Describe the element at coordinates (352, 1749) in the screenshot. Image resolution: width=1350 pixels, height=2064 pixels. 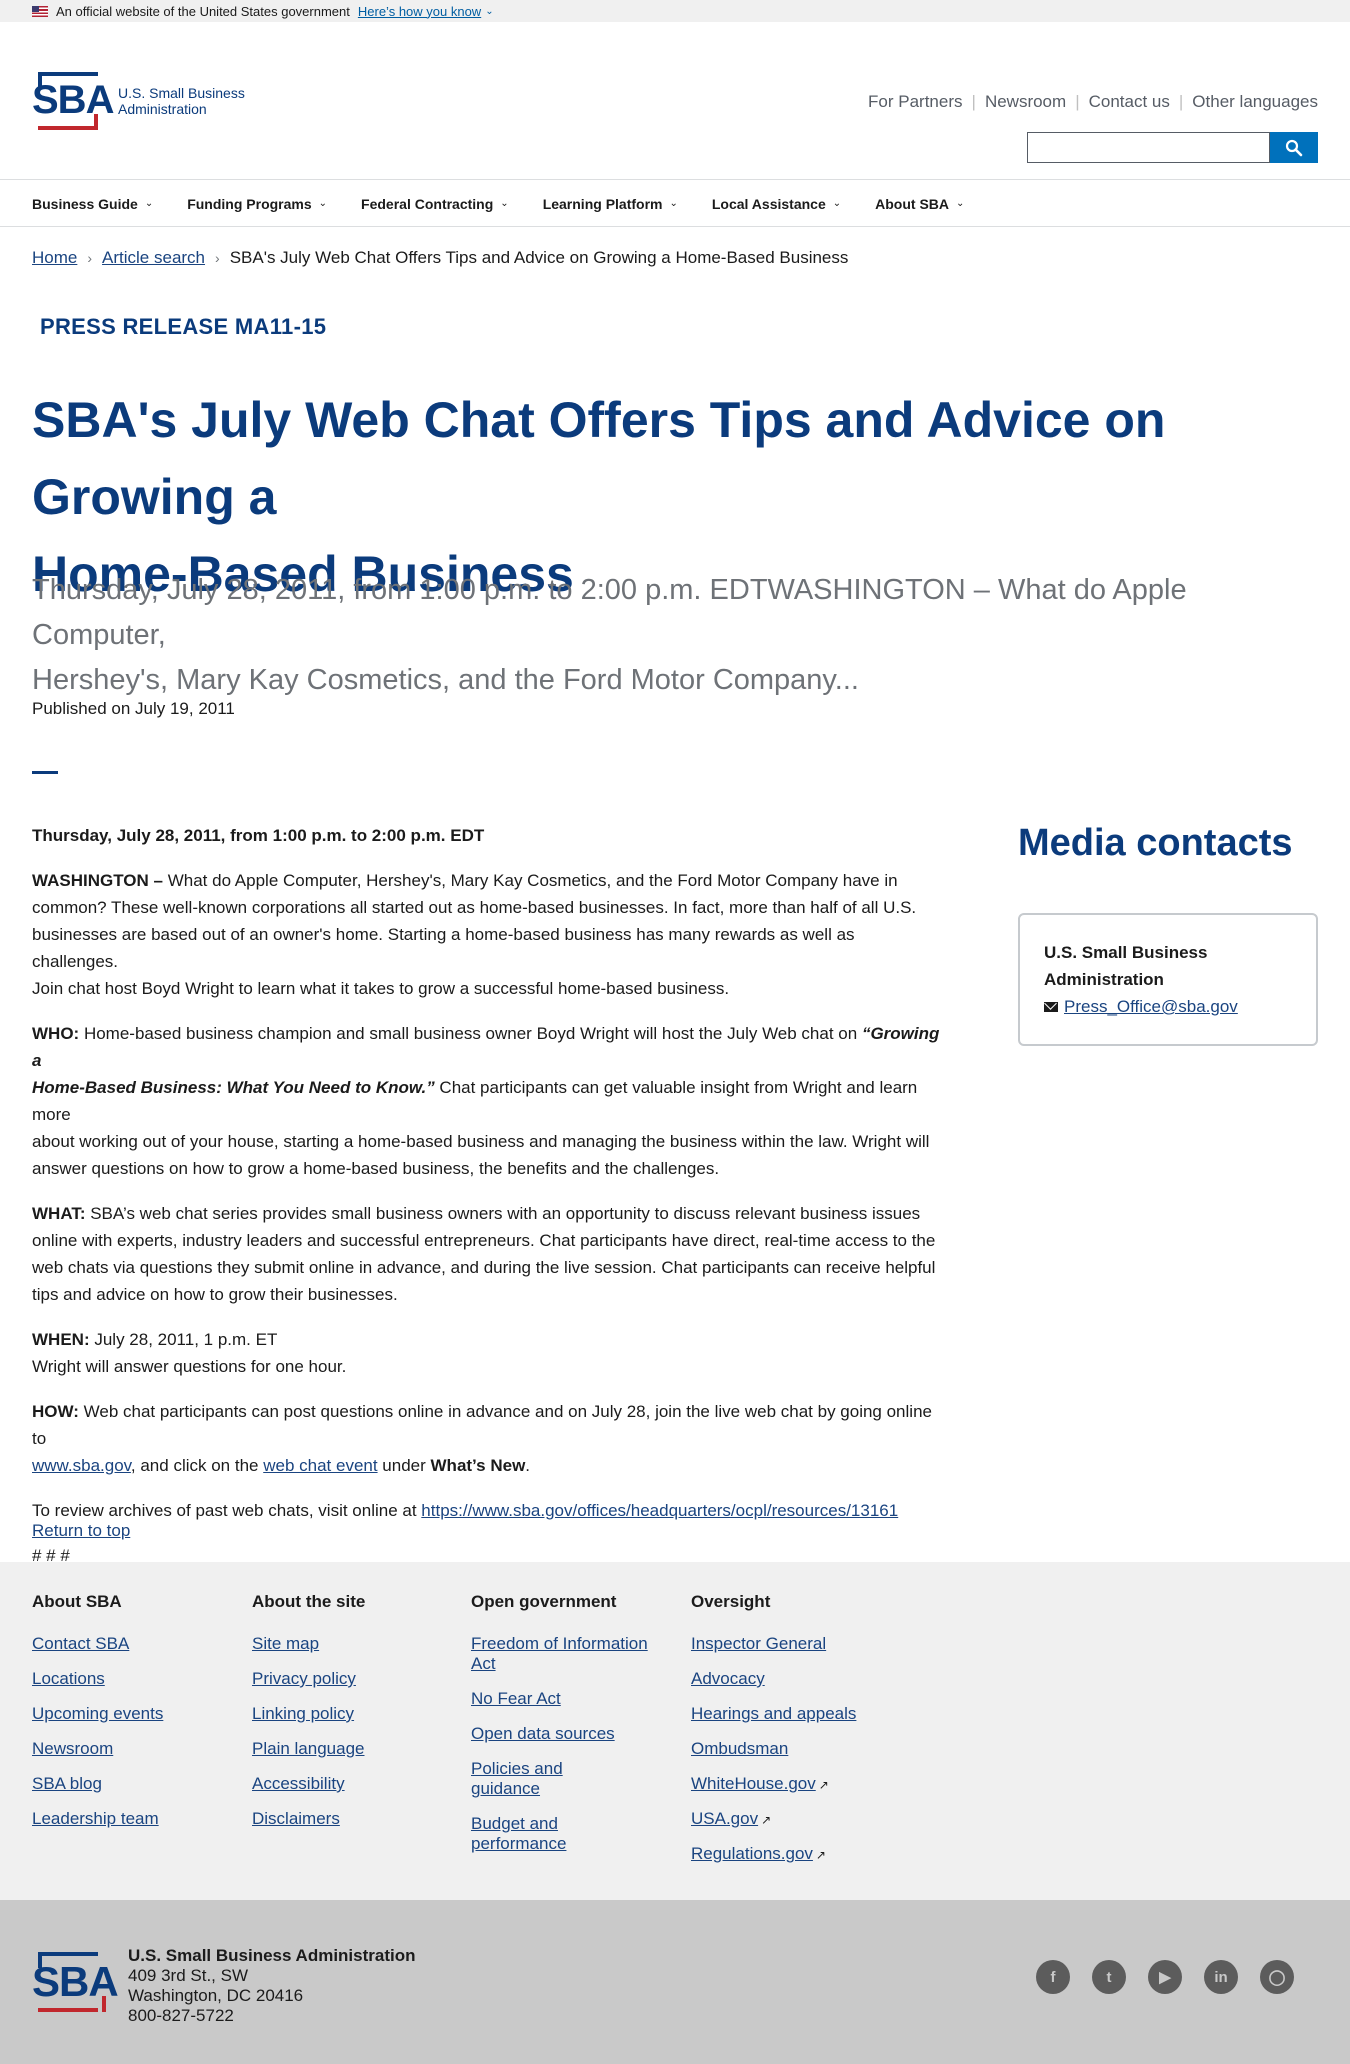
I see `footer-link: Plain language` at that location.